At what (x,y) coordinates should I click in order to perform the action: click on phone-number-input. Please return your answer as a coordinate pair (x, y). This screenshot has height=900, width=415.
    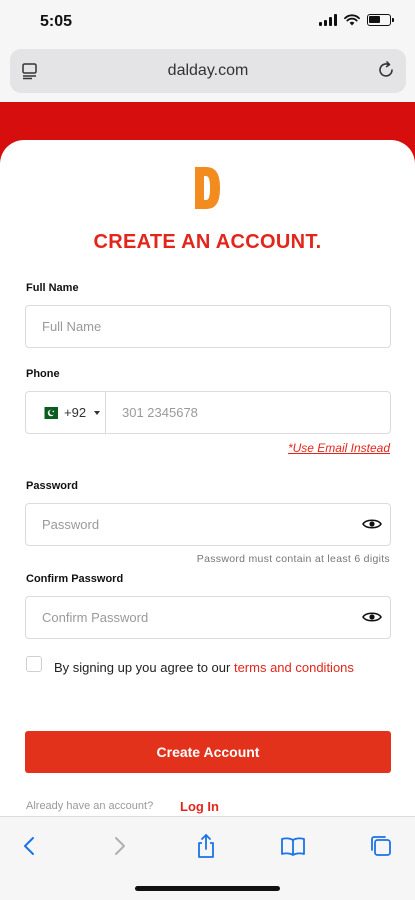
    Looking at the image, I should click on (241, 412).